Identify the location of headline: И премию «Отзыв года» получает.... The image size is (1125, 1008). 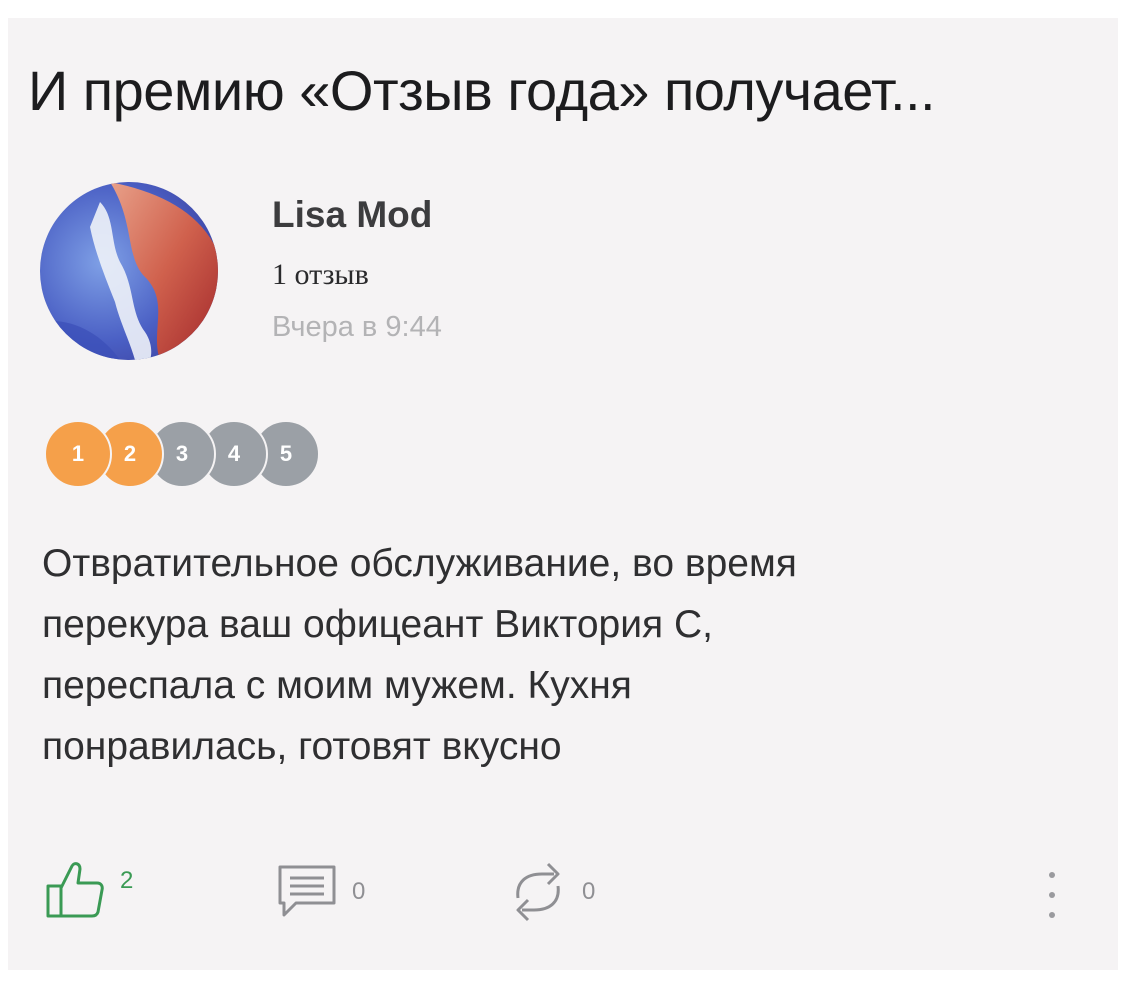
(482, 90).